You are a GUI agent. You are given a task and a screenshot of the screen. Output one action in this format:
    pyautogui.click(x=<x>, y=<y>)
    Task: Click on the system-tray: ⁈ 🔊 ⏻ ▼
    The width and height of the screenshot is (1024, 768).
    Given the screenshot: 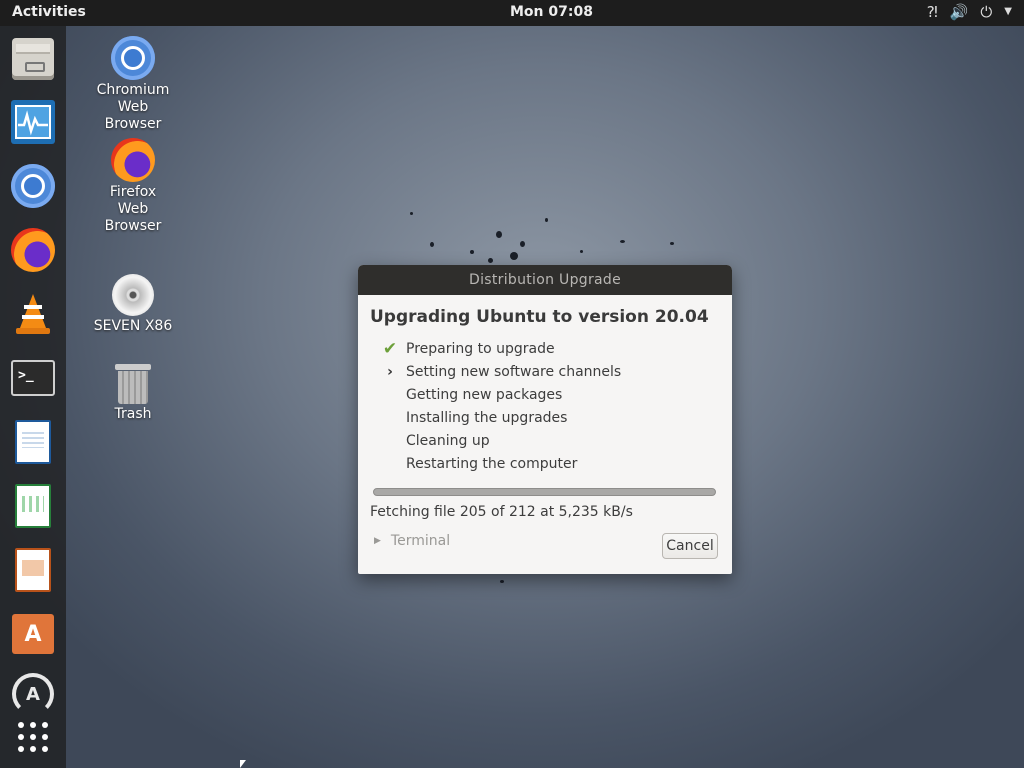 What is the action you would take?
    pyautogui.click(x=969, y=12)
    